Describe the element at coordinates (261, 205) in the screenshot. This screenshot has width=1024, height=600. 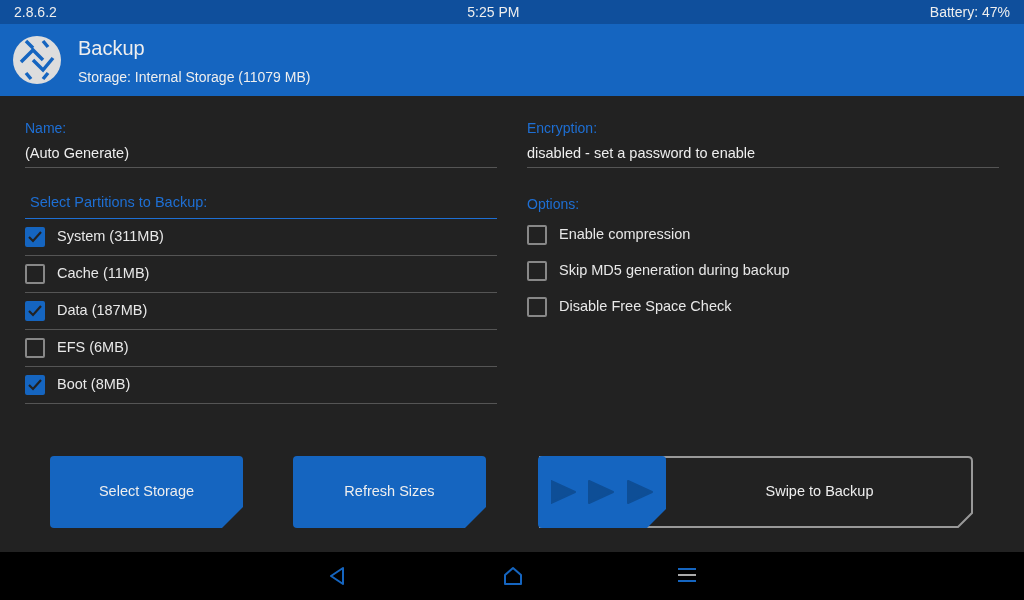
I see `section-heading: Select Partitions to Backup:` at that location.